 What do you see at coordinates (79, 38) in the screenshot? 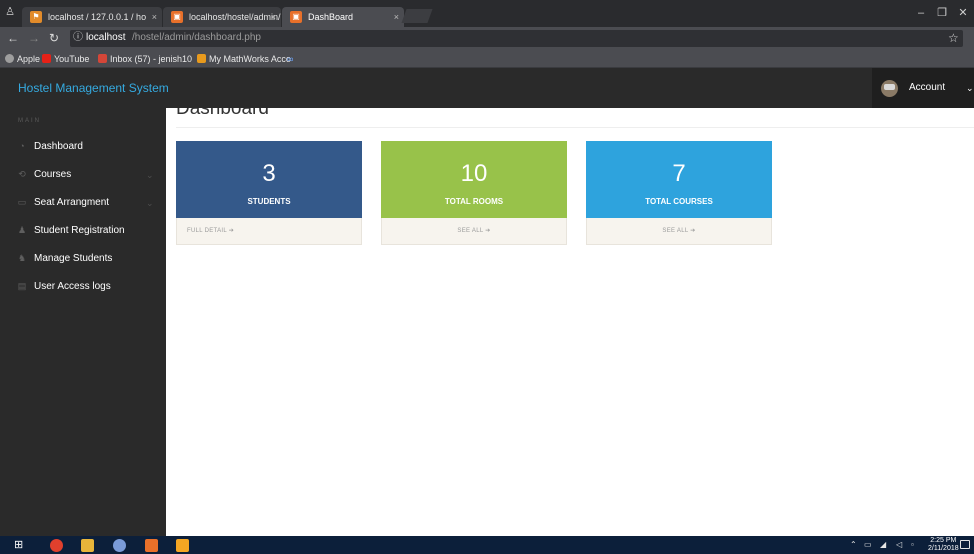
I see `info-icon: ⓘ` at bounding box center [79, 38].